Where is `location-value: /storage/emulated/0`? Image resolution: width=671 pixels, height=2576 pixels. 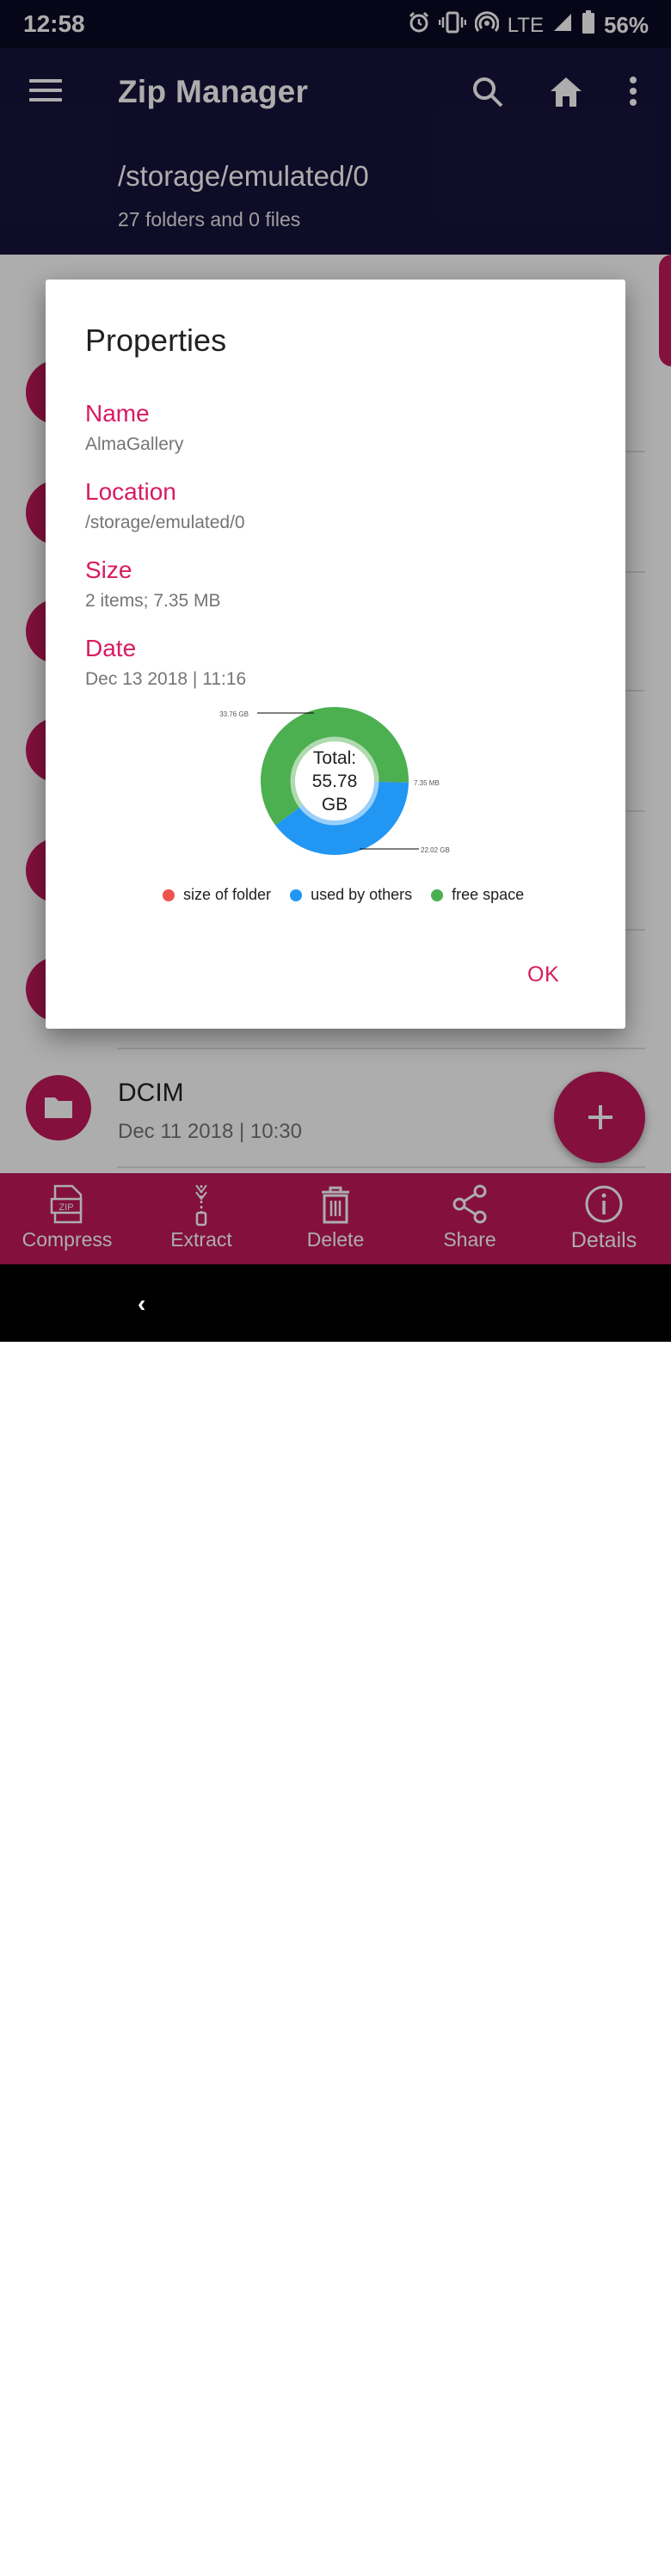 location-value: /storage/emulated/0 is located at coordinates (165, 522).